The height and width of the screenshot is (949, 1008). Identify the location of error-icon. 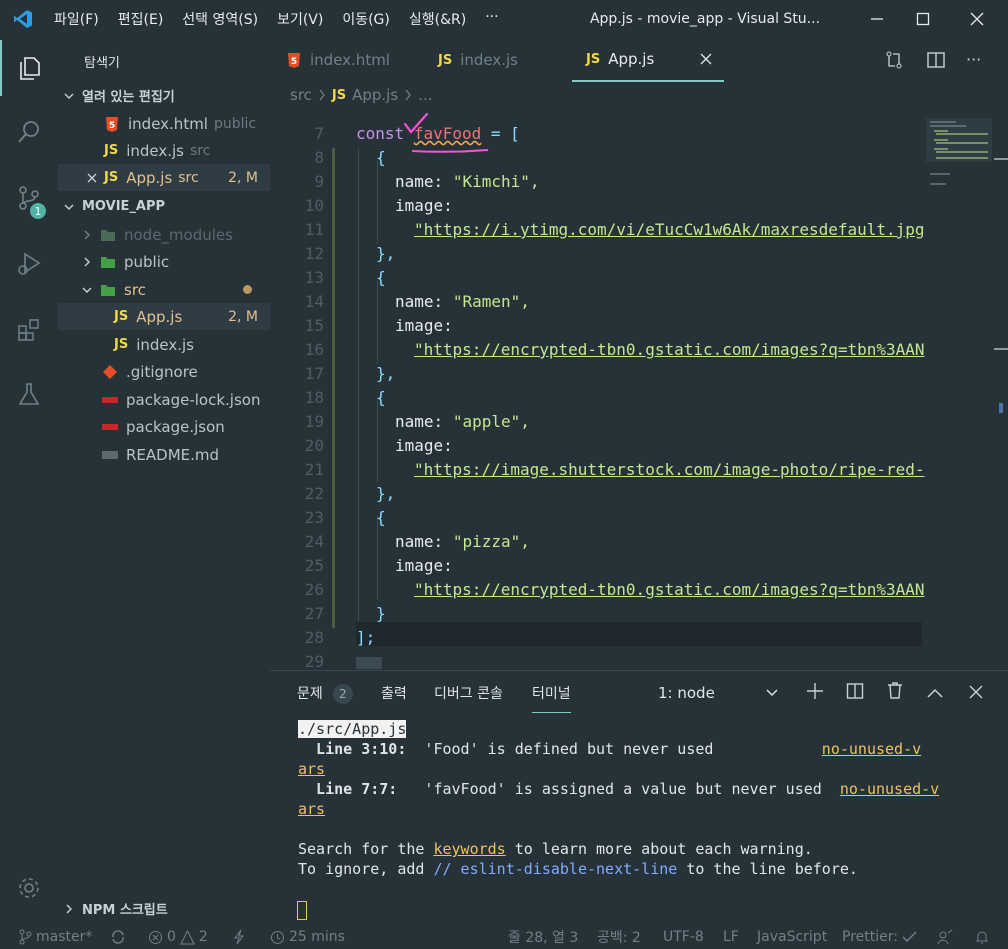
(155, 937).